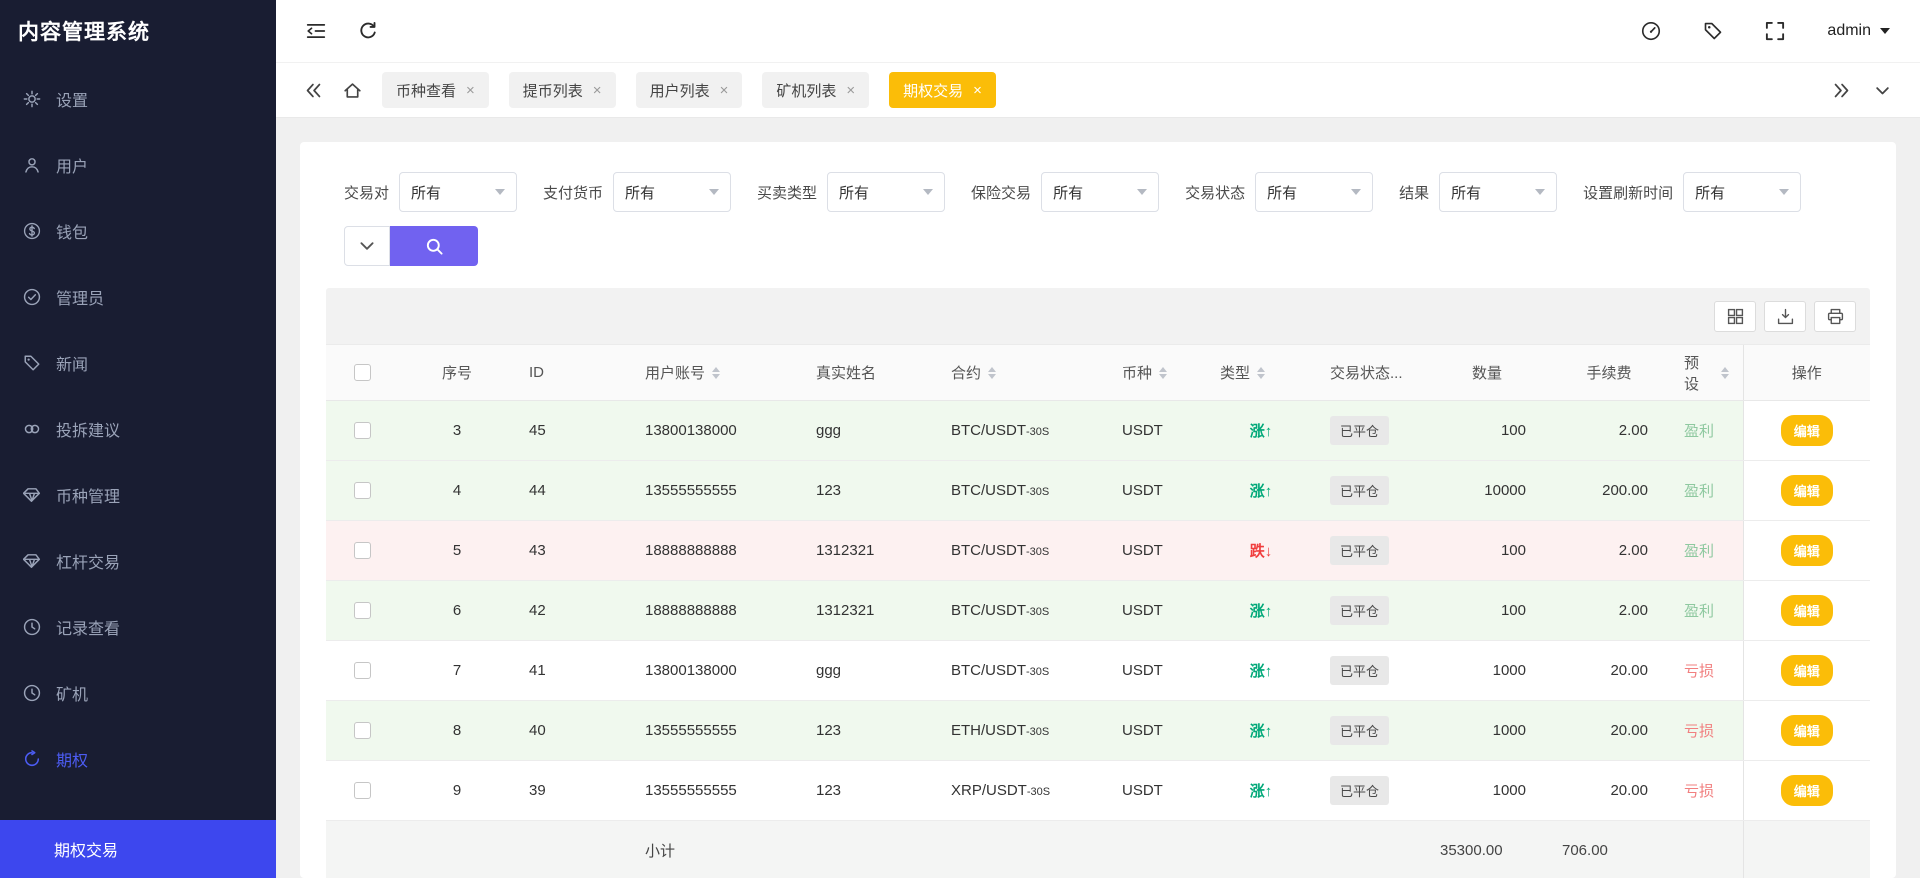 The height and width of the screenshot is (878, 1920). What do you see at coordinates (138, 759) in the screenshot?
I see `sidebar-item-options: 期权` at bounding box center [138, 759].